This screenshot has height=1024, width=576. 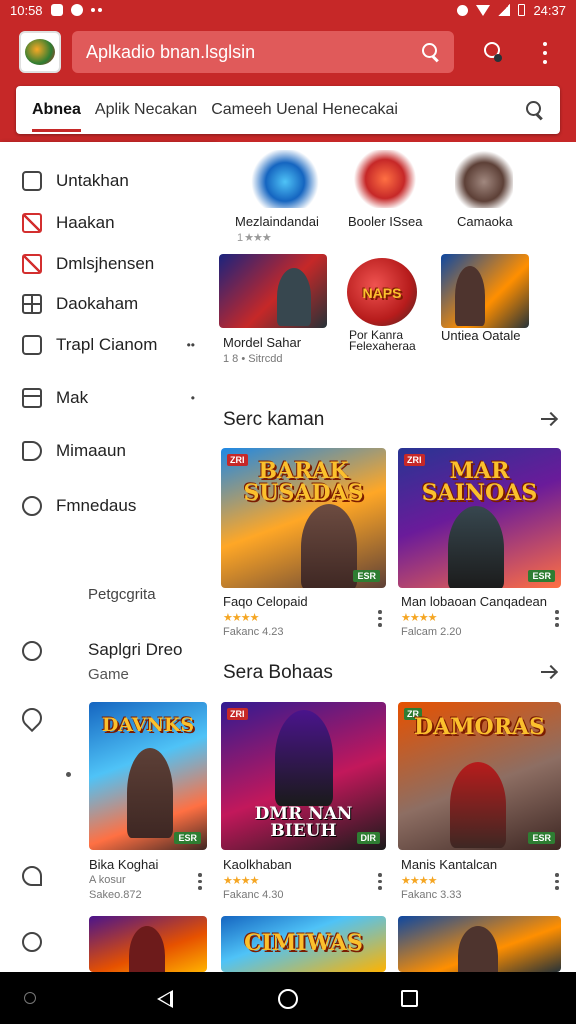 What do you see at coordinates (72, 397) in the screenshot?
I see `sidebar-item-label: Mak` at bounding box center [72, 397].